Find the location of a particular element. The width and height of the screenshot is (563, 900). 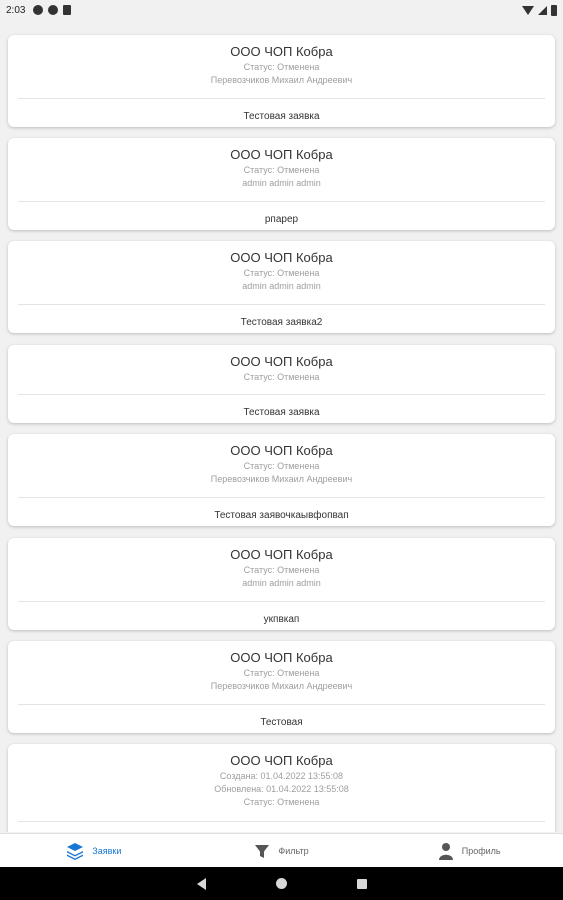

nav-requests: Заявки is located at coordinates (94, 850).